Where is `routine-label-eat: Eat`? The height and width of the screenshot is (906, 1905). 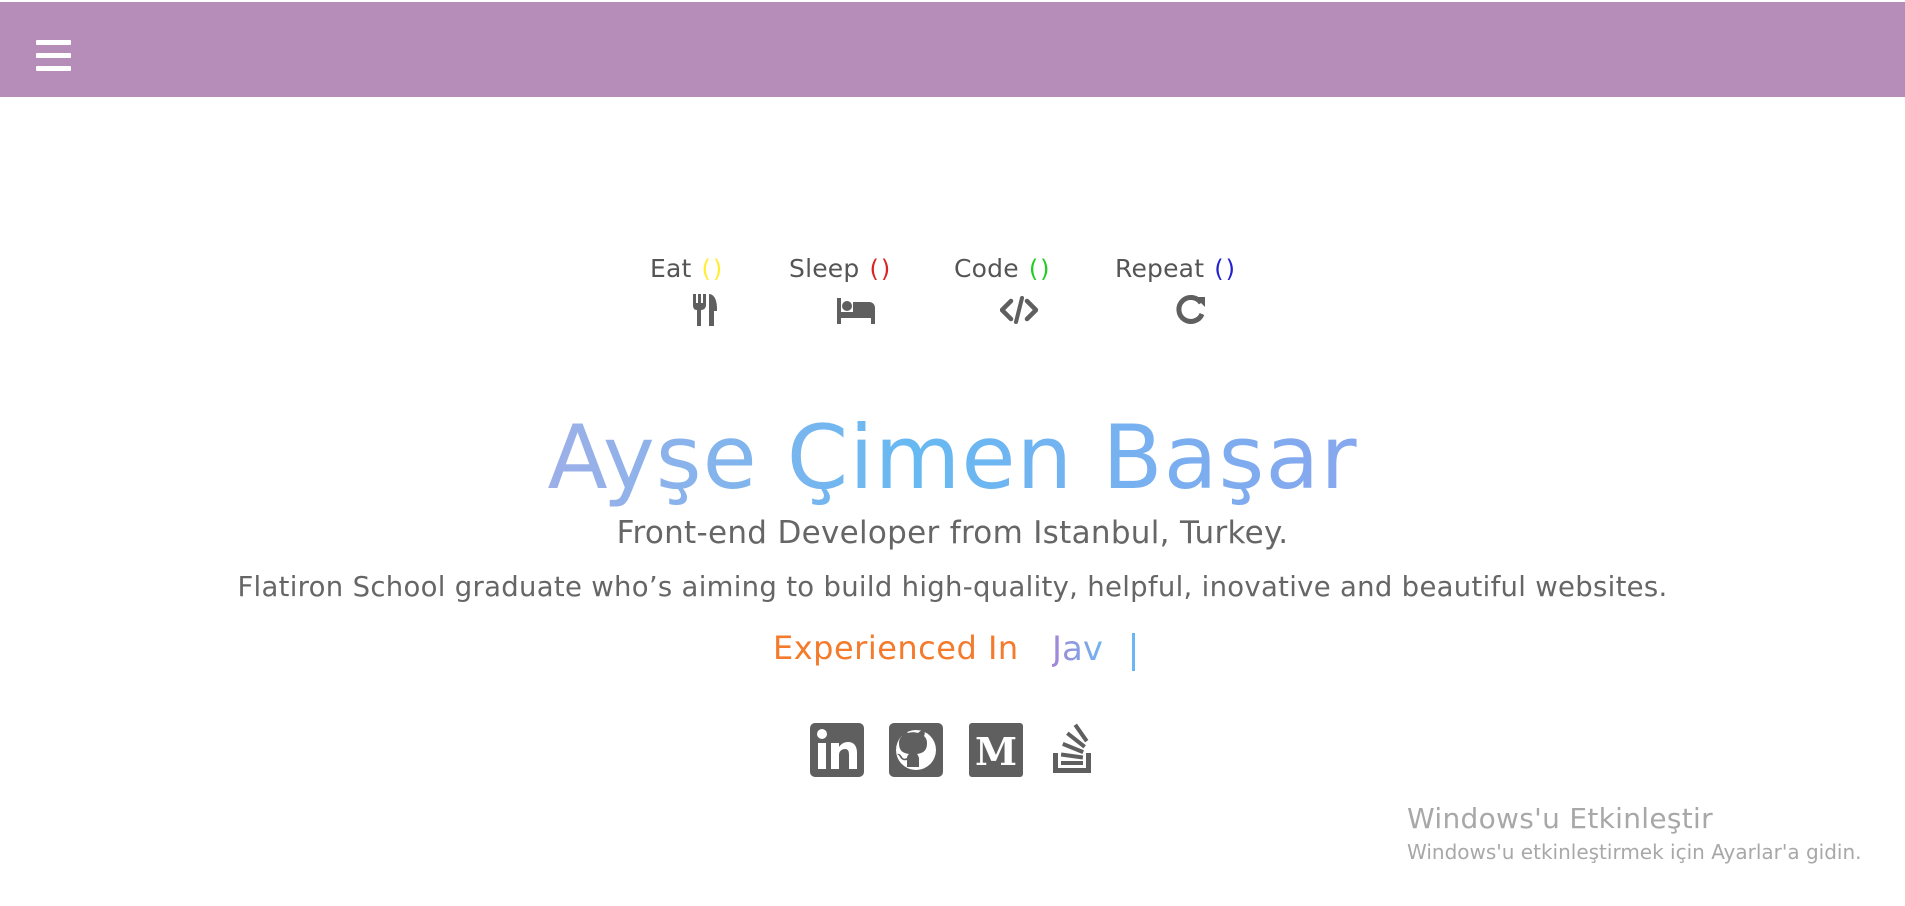 routine-label-eat: Eat is located at coordinates (671, 268).